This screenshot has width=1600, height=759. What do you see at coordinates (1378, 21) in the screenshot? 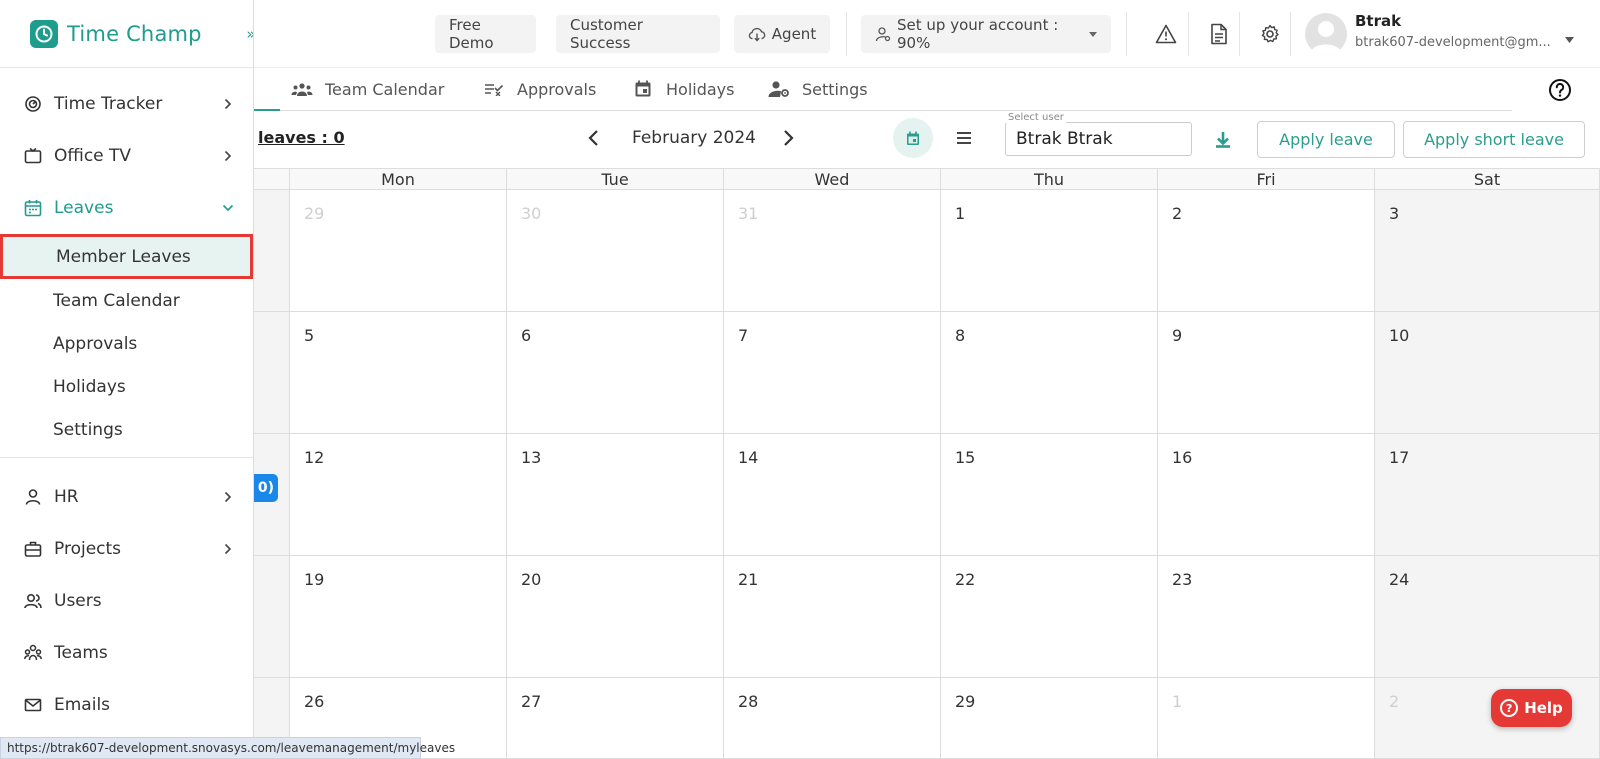
I see `user-name: Btrak` at bounding box center [1378, 21].